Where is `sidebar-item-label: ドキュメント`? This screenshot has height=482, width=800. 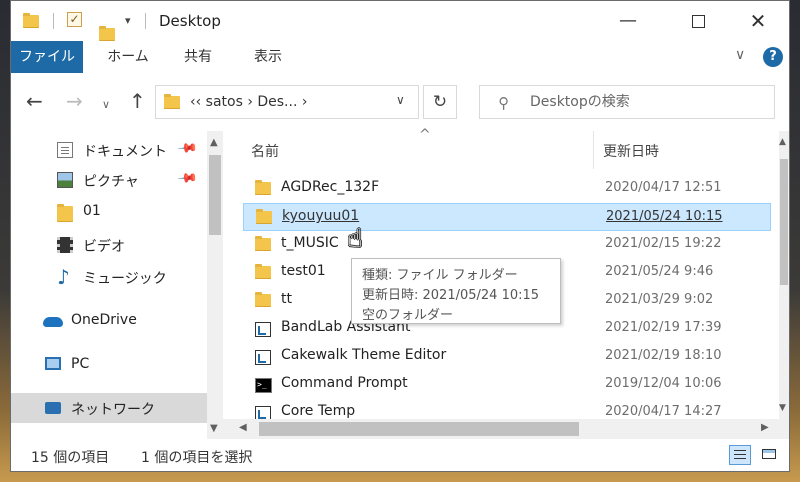
sidebar-item-label: ドキュメント is located at coordinates (125, 152).